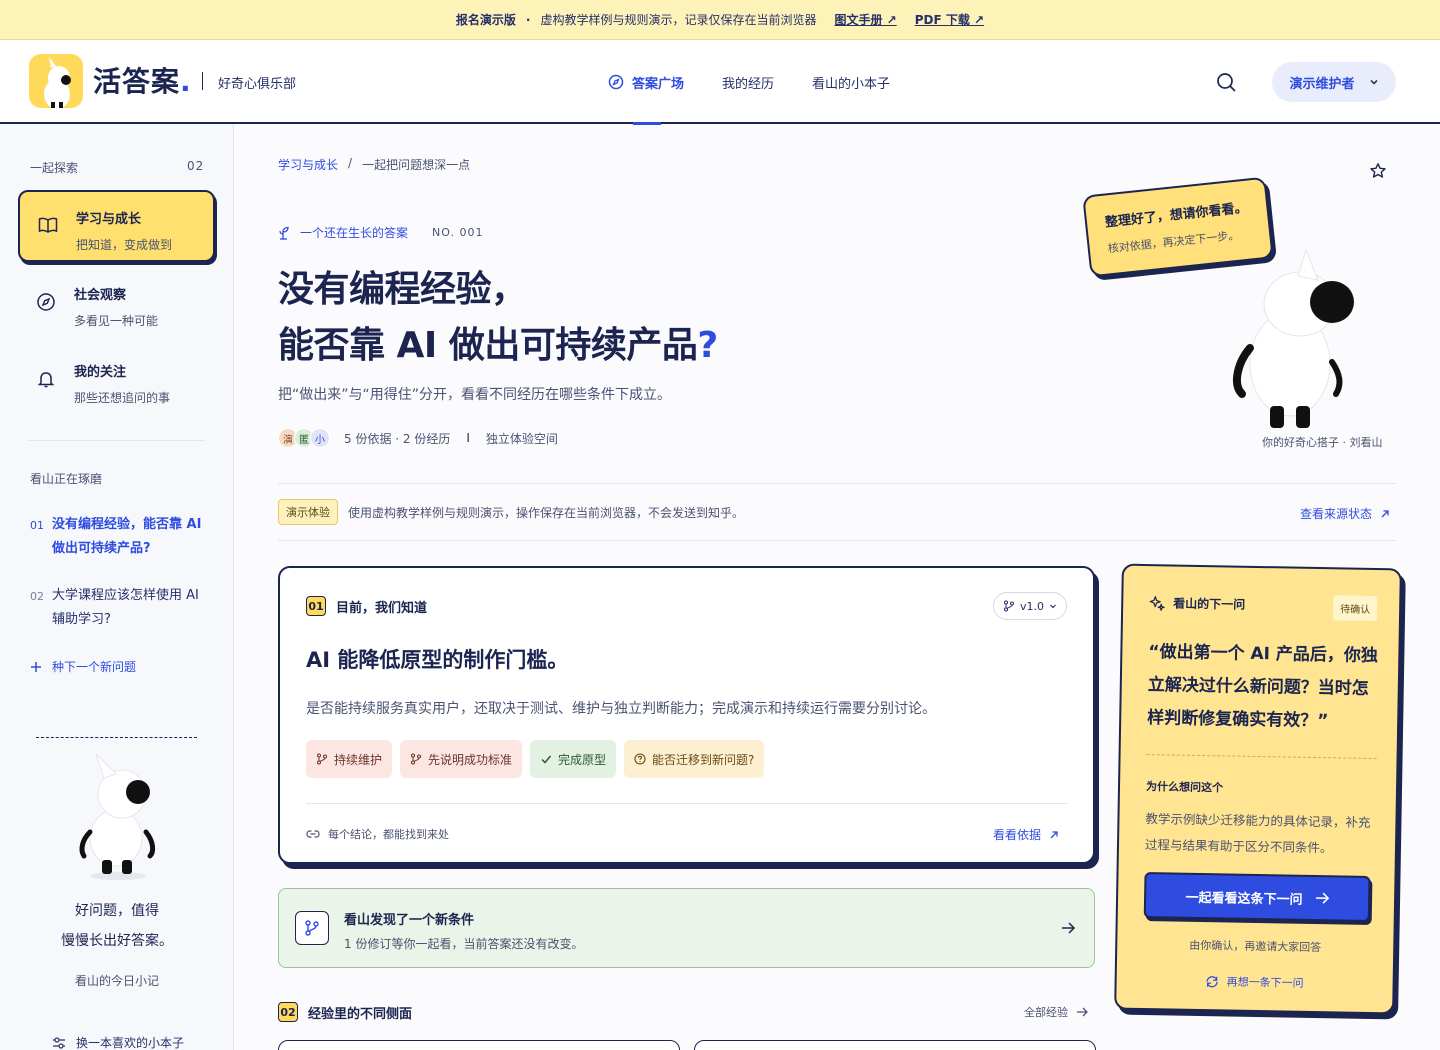 Image resolution: width=1440 pixels, height=1050 pixels. What do you see at coordinates (488, 345) in the screenshot?
I see `title-line-2: 能否靠 AI 做出可持续产品` at bounding box center [488, 345].